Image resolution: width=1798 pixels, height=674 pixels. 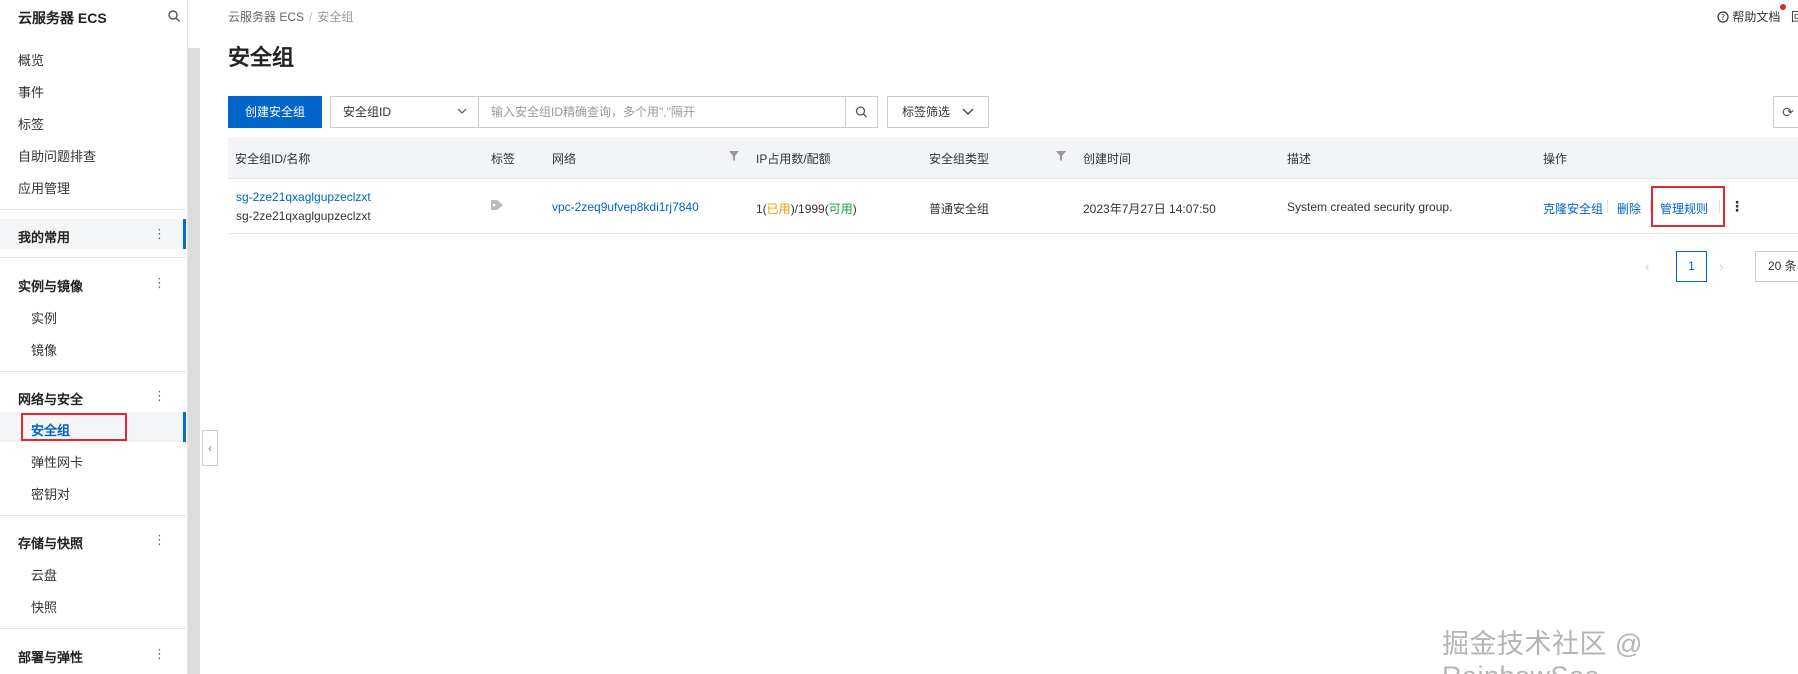 I want to click on breadcrumb-current: 安全组, so click(x=335, y=17).